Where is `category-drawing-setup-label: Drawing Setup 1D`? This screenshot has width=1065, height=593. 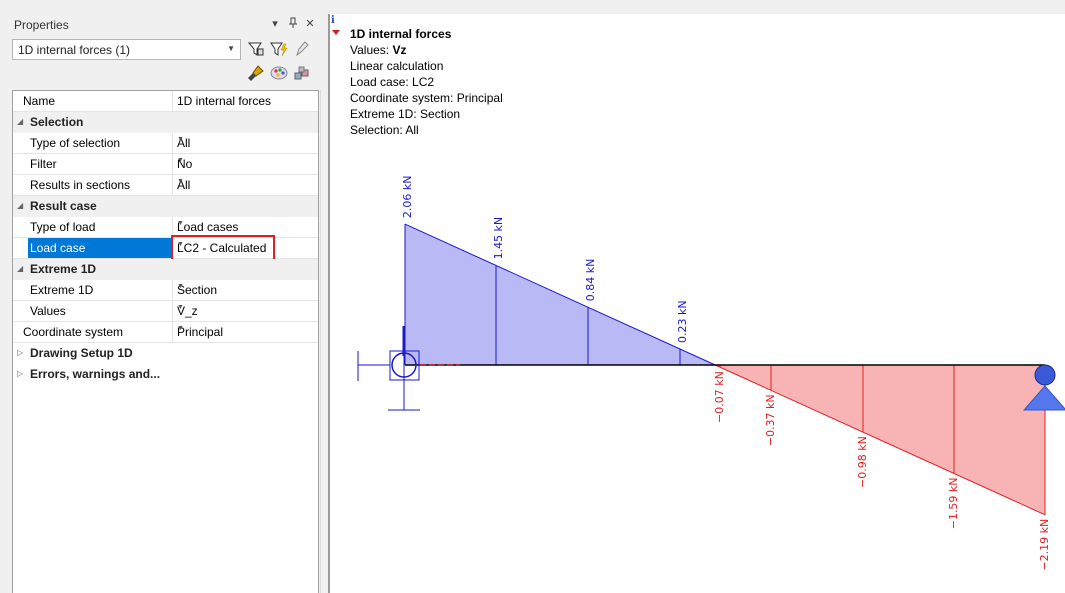
category-drawing-setup-label: Drawing Setup 1D is located at coordinates (81, 353).